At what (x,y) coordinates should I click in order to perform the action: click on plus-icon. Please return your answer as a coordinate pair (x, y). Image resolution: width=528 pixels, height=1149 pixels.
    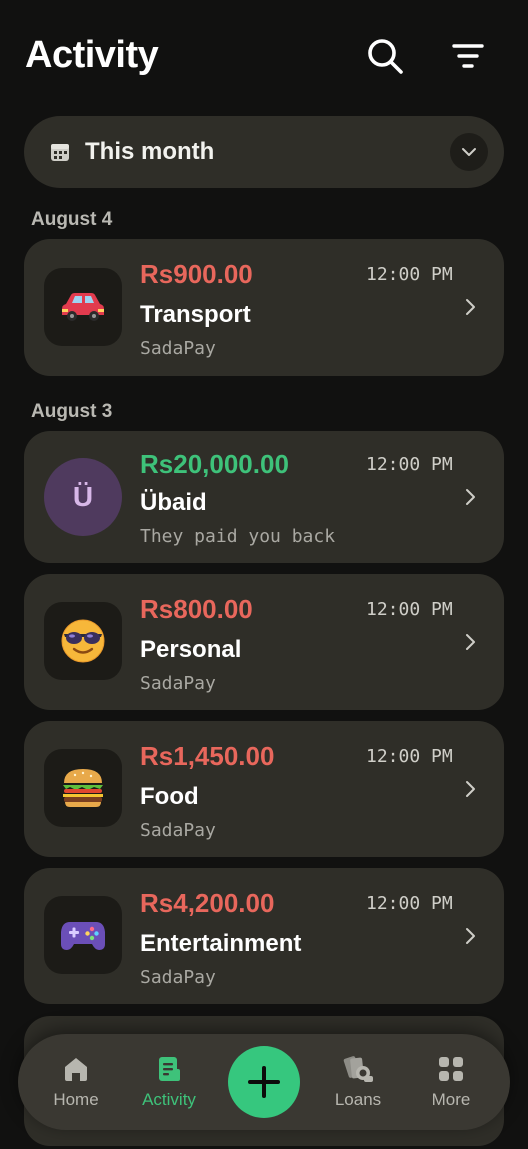
    Looking at the image, I should click on (264, 1082).